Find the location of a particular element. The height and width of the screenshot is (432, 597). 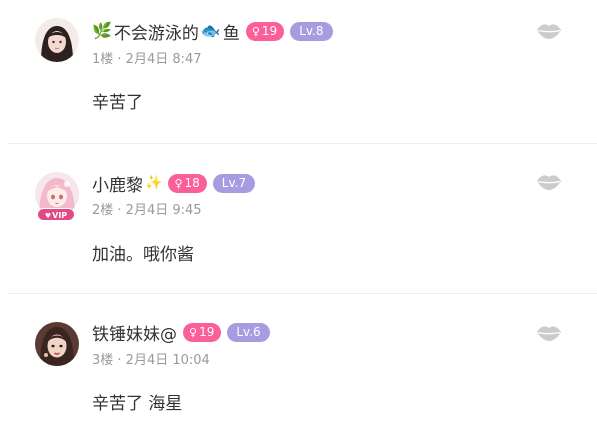

username-suffix: 鱼 is located at coordinates (231, 33).